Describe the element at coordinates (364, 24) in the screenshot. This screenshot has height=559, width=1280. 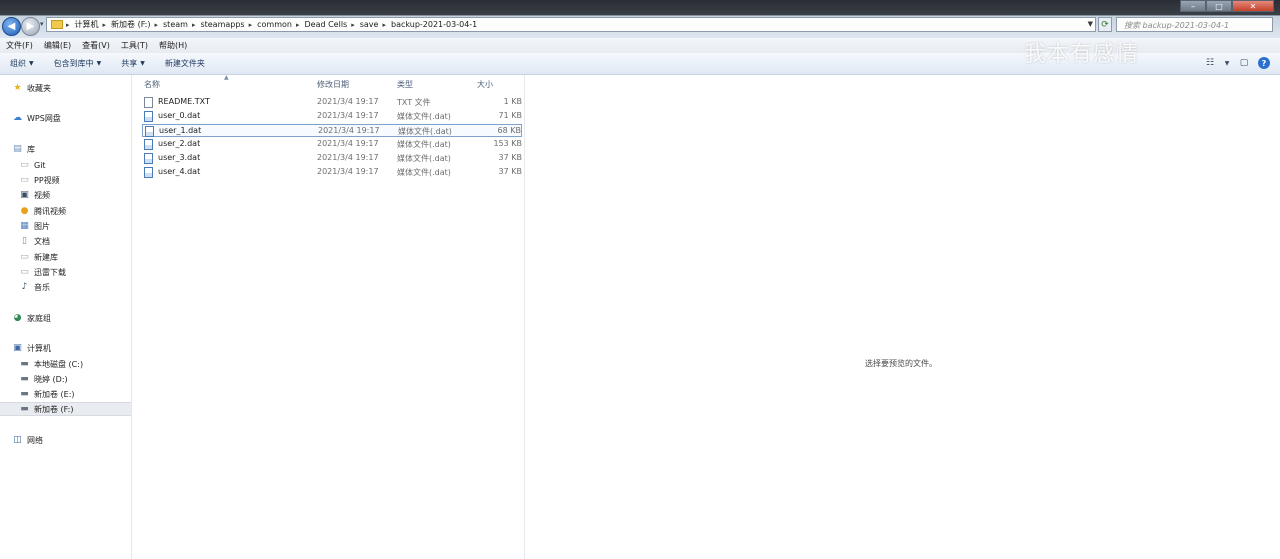
I see `breadcrumb-save: ▸ save` at that location.